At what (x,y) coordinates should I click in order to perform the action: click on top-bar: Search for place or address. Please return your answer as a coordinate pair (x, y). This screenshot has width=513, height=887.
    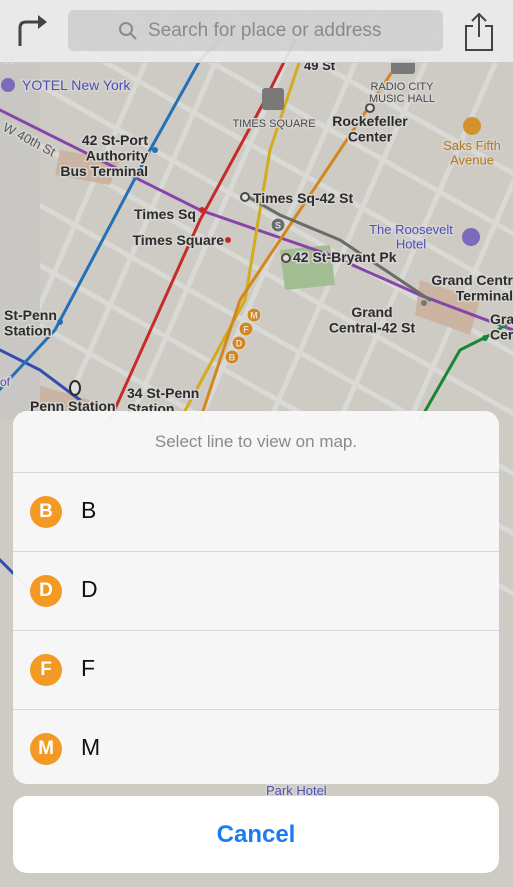
    Looking at the image, I should click on (256, 31).